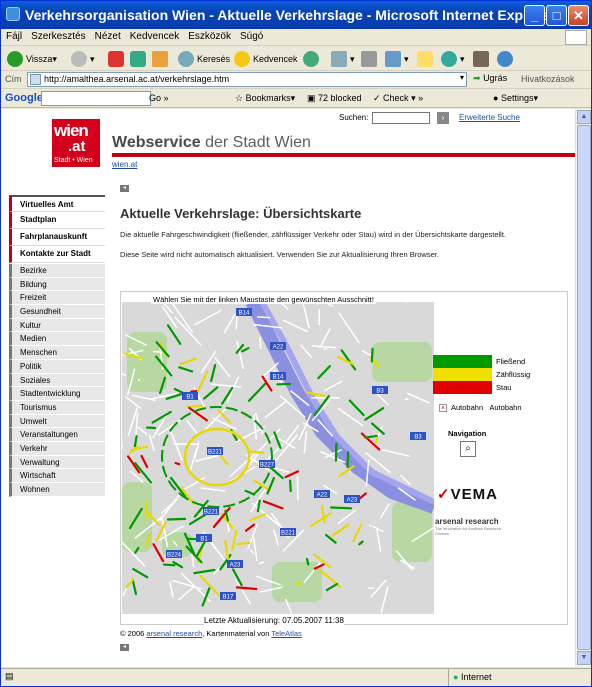 The height and width of the screenshot is (687, 592). Describe the element at coordinates (124, 164) in the screenshot. I see `wien-at-link: wien.at` at that location.